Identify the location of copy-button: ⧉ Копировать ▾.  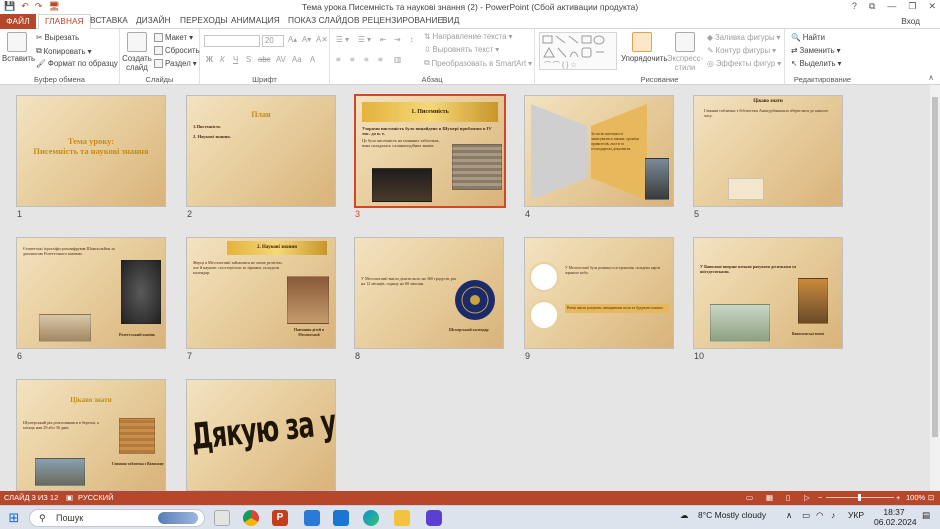
(63, 51).